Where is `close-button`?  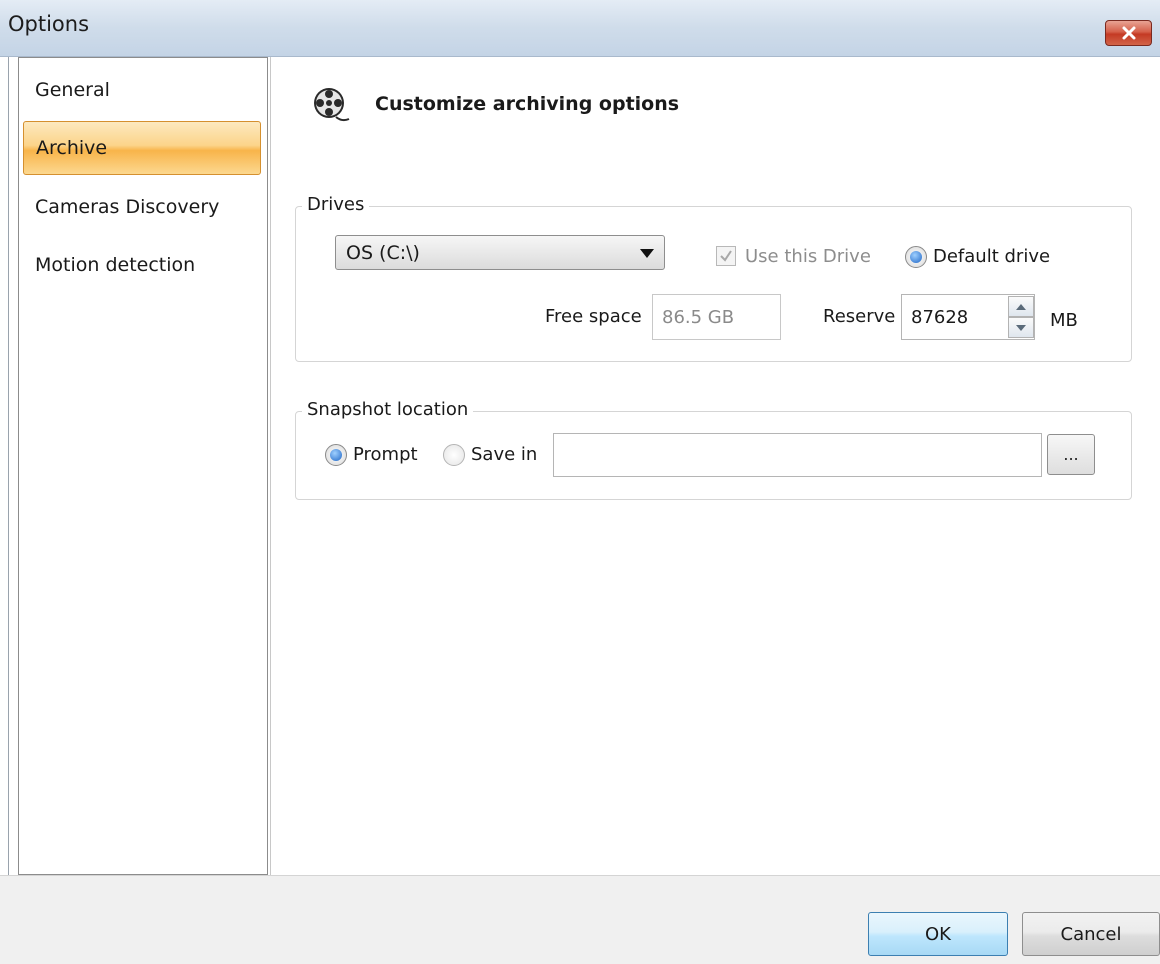 close-button is located at coordinates (1128, 33).